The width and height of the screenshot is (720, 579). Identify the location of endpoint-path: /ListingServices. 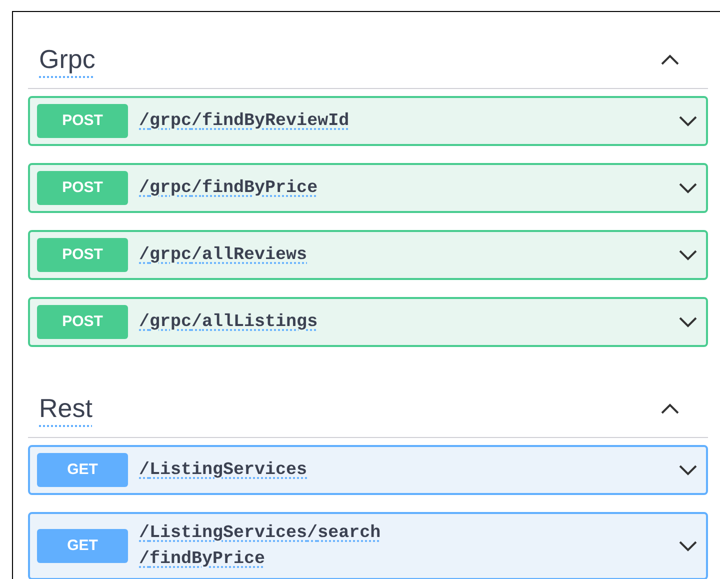
(223, 470).